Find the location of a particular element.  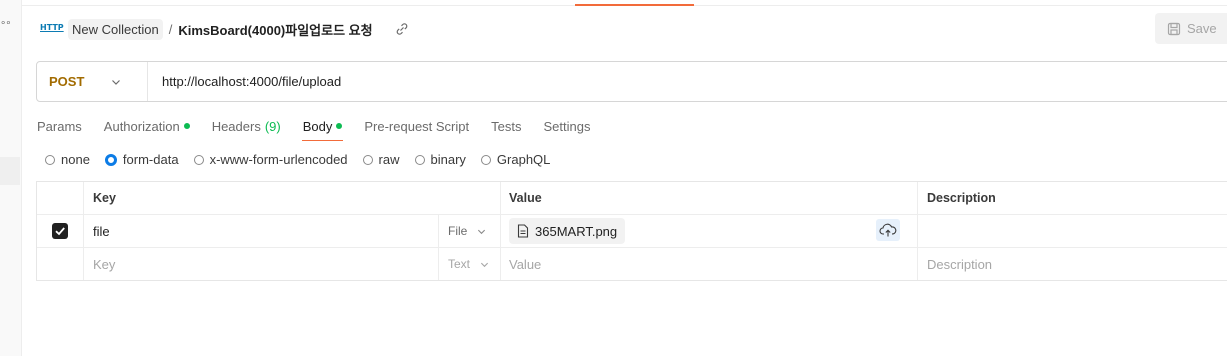

checkmark-icon is located at coordinates (60, 231).